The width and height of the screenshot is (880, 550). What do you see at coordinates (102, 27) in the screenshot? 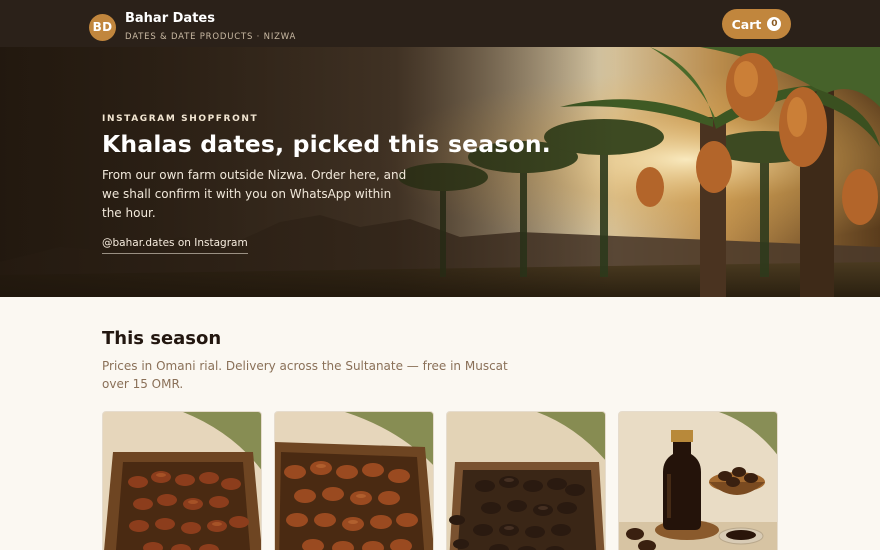
I see `brand-logo: BD` at bounding box center [102, 27].